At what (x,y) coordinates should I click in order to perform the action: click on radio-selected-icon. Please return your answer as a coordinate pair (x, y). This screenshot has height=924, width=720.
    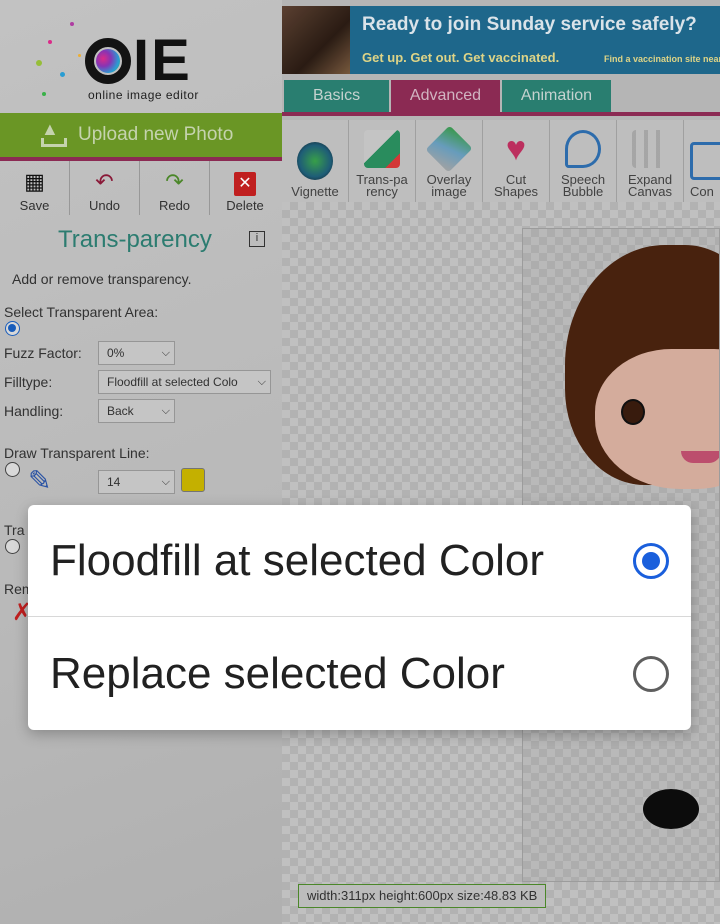
    Looking at the image, I should click on (651, 560).